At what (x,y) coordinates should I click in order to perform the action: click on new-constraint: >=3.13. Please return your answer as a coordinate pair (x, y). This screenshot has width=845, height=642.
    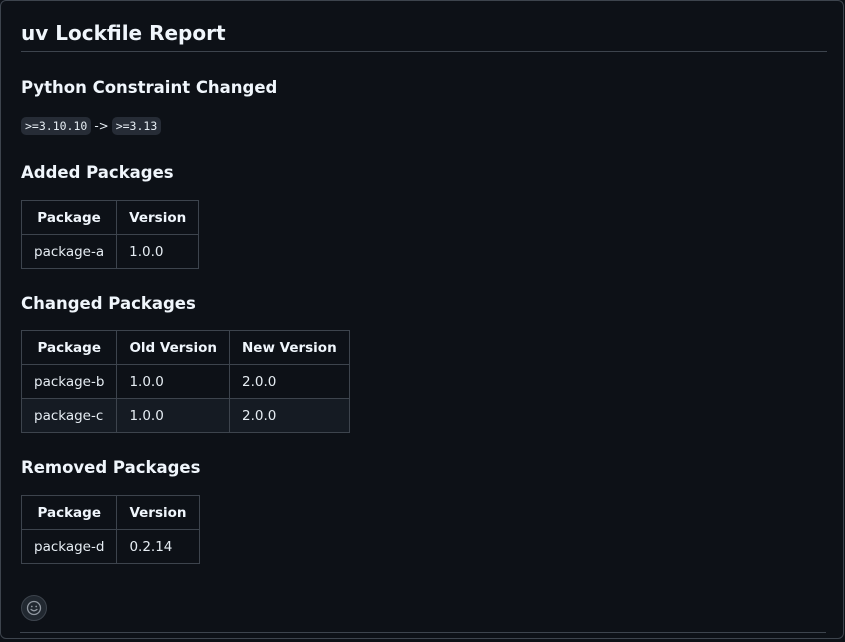
    Looking at the image, I should click on (136, 126).